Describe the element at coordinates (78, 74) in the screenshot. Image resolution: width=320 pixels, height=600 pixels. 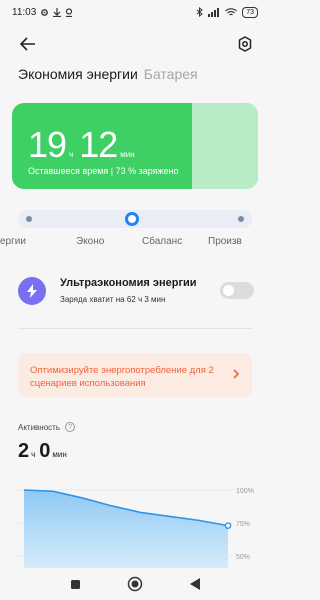
I see `tab-power-saving: Экономия энергии` at that location.